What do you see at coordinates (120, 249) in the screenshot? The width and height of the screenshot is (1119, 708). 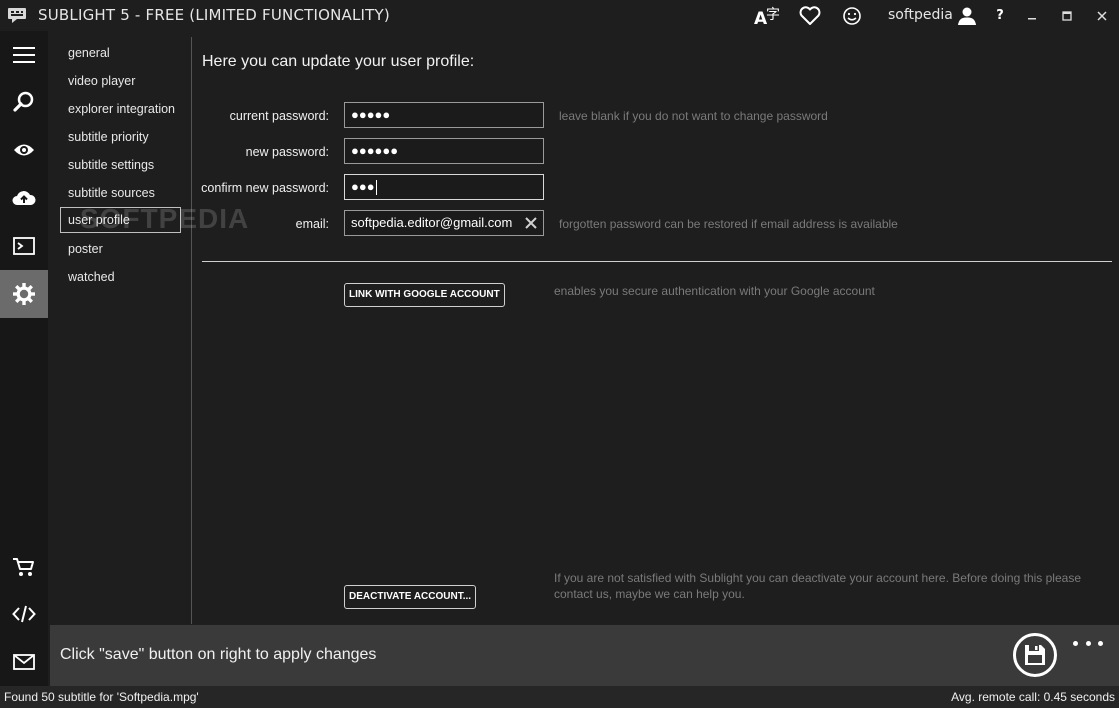 I see `nav-item-poster: poster` at bounding box center [120, 249].